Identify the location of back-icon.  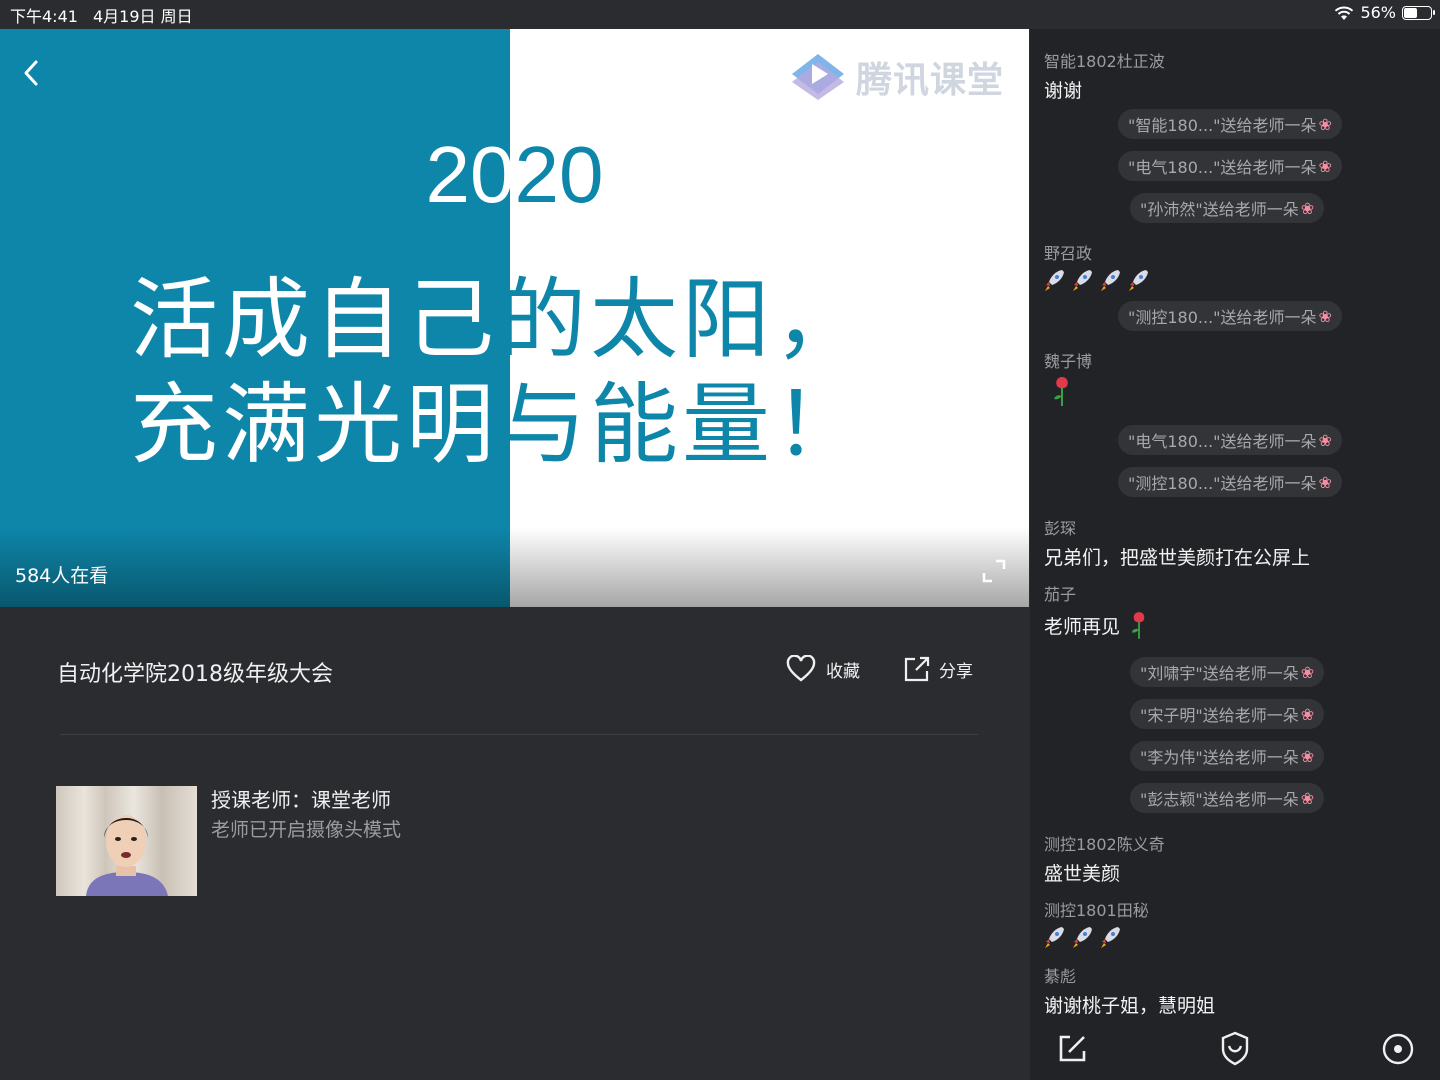
(32, 73).